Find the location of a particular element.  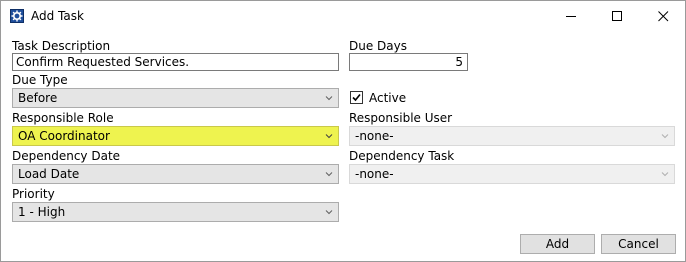

due-type-value: Before is located at coordinates (38, 98).